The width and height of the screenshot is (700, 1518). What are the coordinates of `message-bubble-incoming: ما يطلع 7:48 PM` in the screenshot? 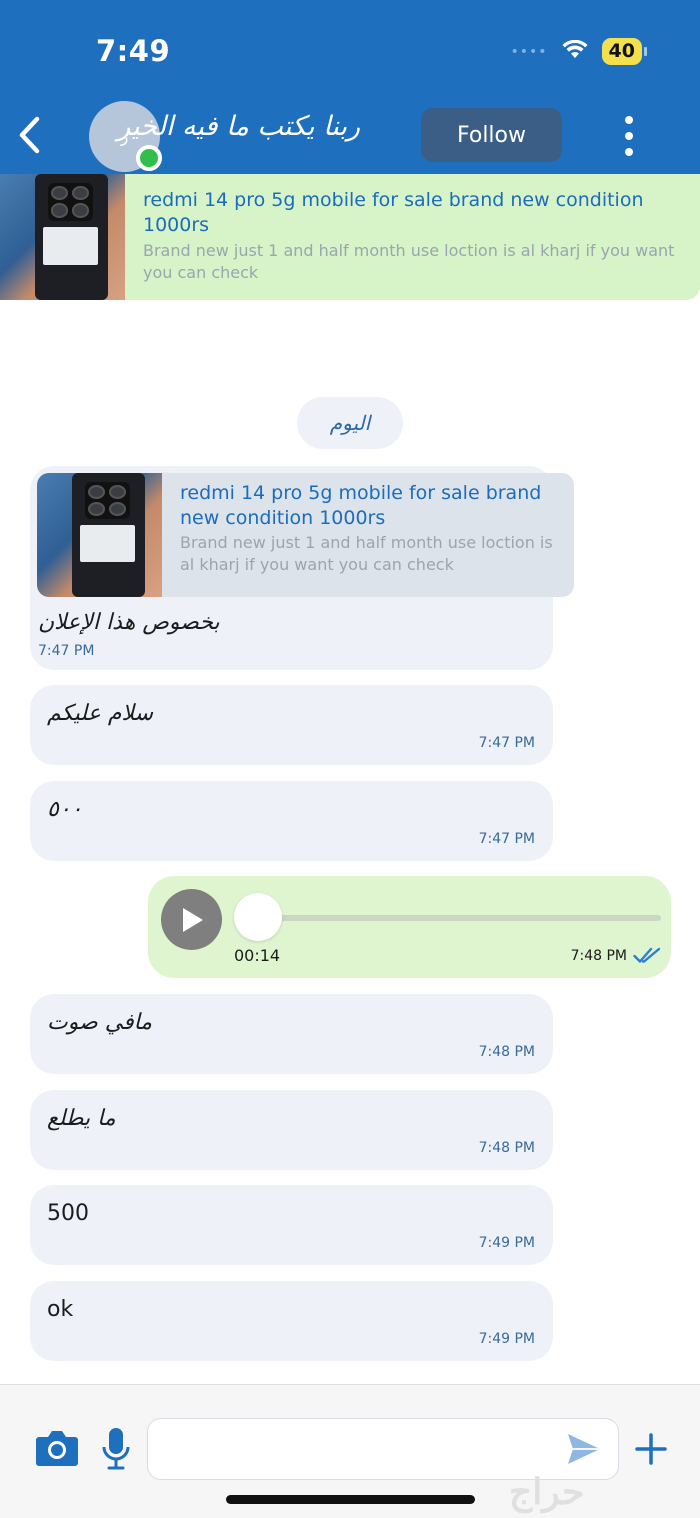 It's located at (291, 1130).